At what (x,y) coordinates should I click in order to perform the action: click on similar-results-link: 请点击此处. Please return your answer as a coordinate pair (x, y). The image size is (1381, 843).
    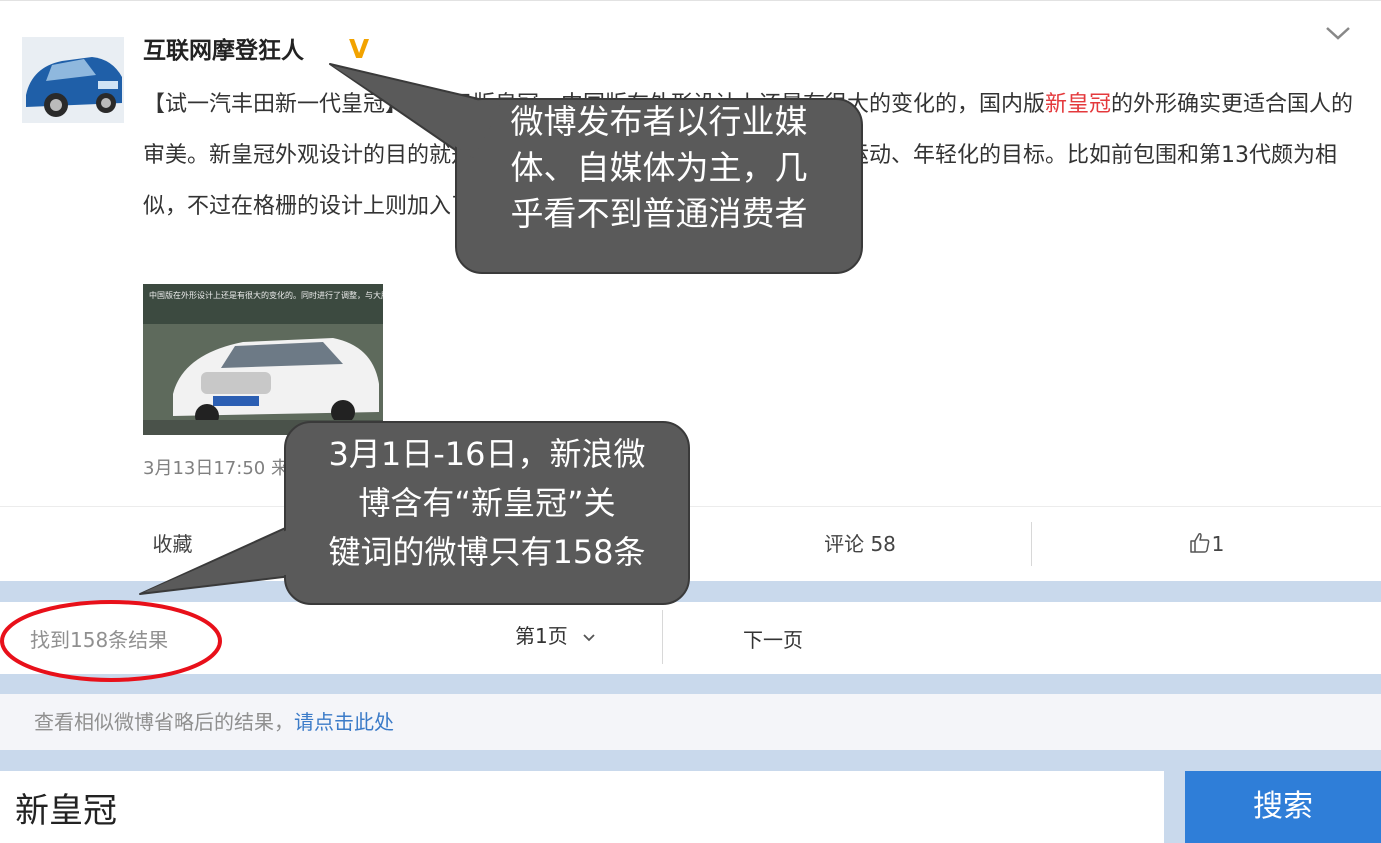
    Looking at the image, I should click on (344, 722).